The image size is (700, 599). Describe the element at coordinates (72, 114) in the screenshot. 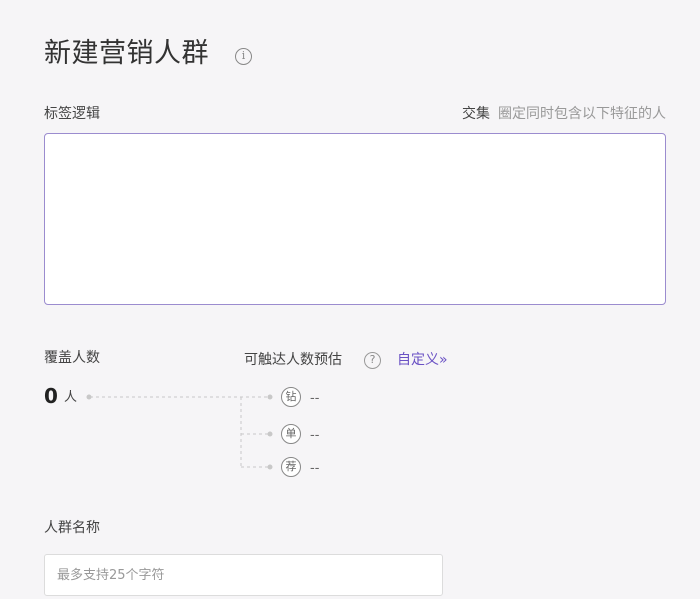

I see `tag-logic-label: 标签逻辑` at that location.